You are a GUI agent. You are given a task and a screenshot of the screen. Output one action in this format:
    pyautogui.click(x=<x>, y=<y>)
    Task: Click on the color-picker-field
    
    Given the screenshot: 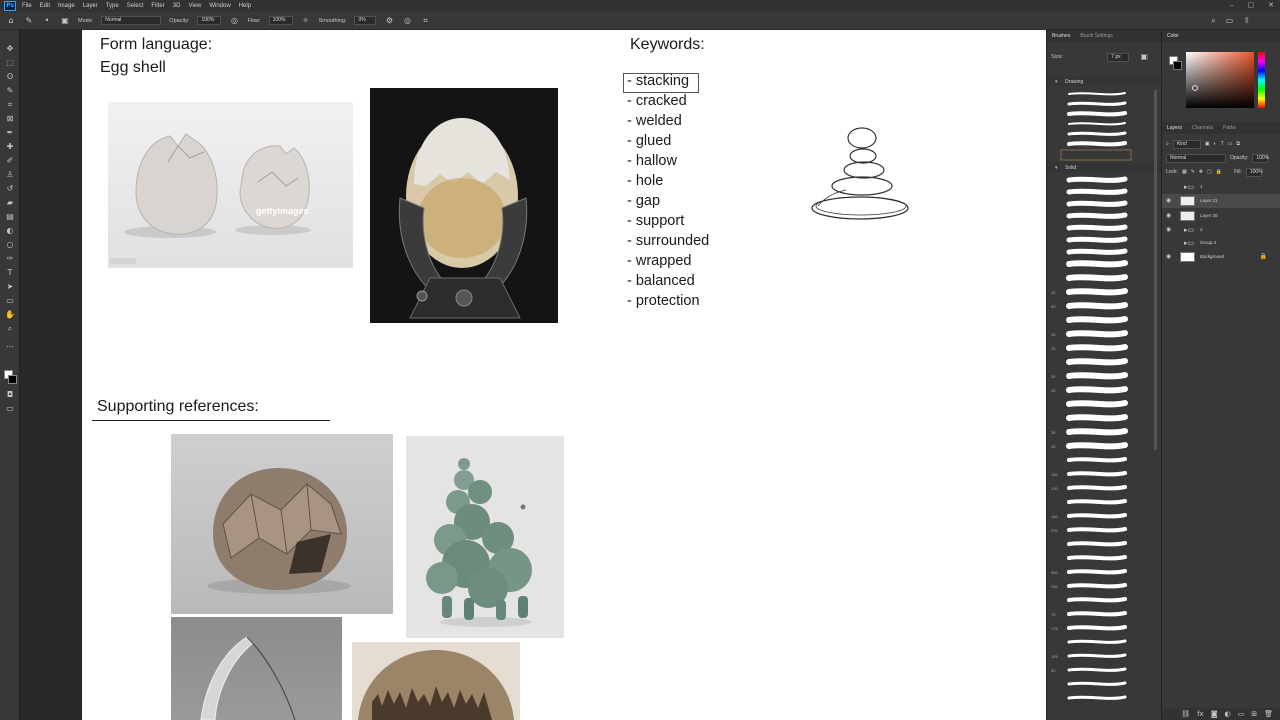 What is the action you would take?
    pyautogui.click(x=1220, y=80)
    